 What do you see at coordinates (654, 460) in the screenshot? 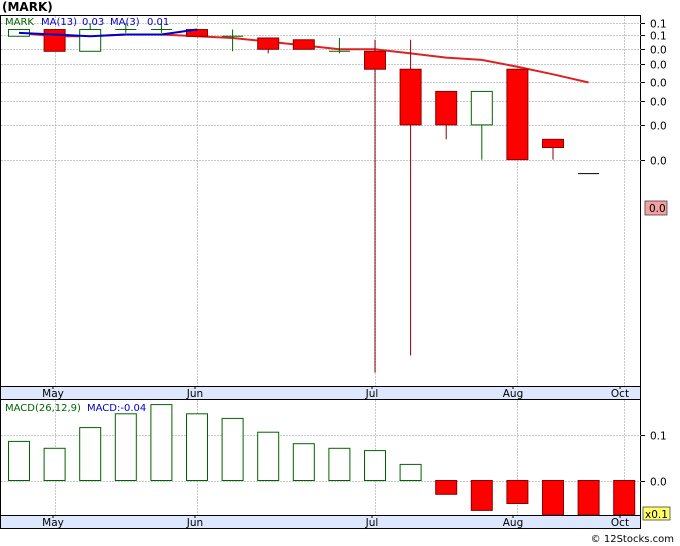
I see `macd-y-axis: 0.1 0.0` at bounding box center [654, 460].